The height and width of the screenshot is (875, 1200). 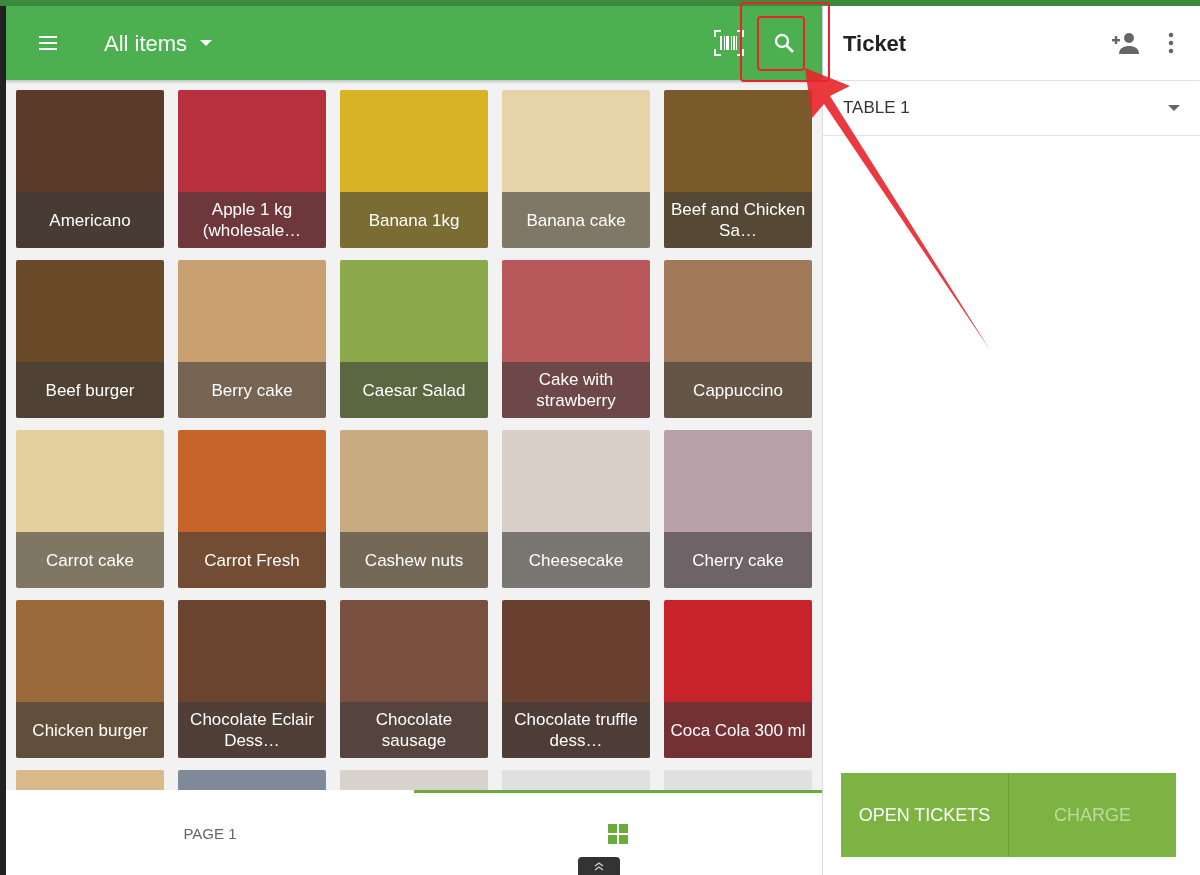 I want to click on barcode-icon, so click(x=729, y=43).